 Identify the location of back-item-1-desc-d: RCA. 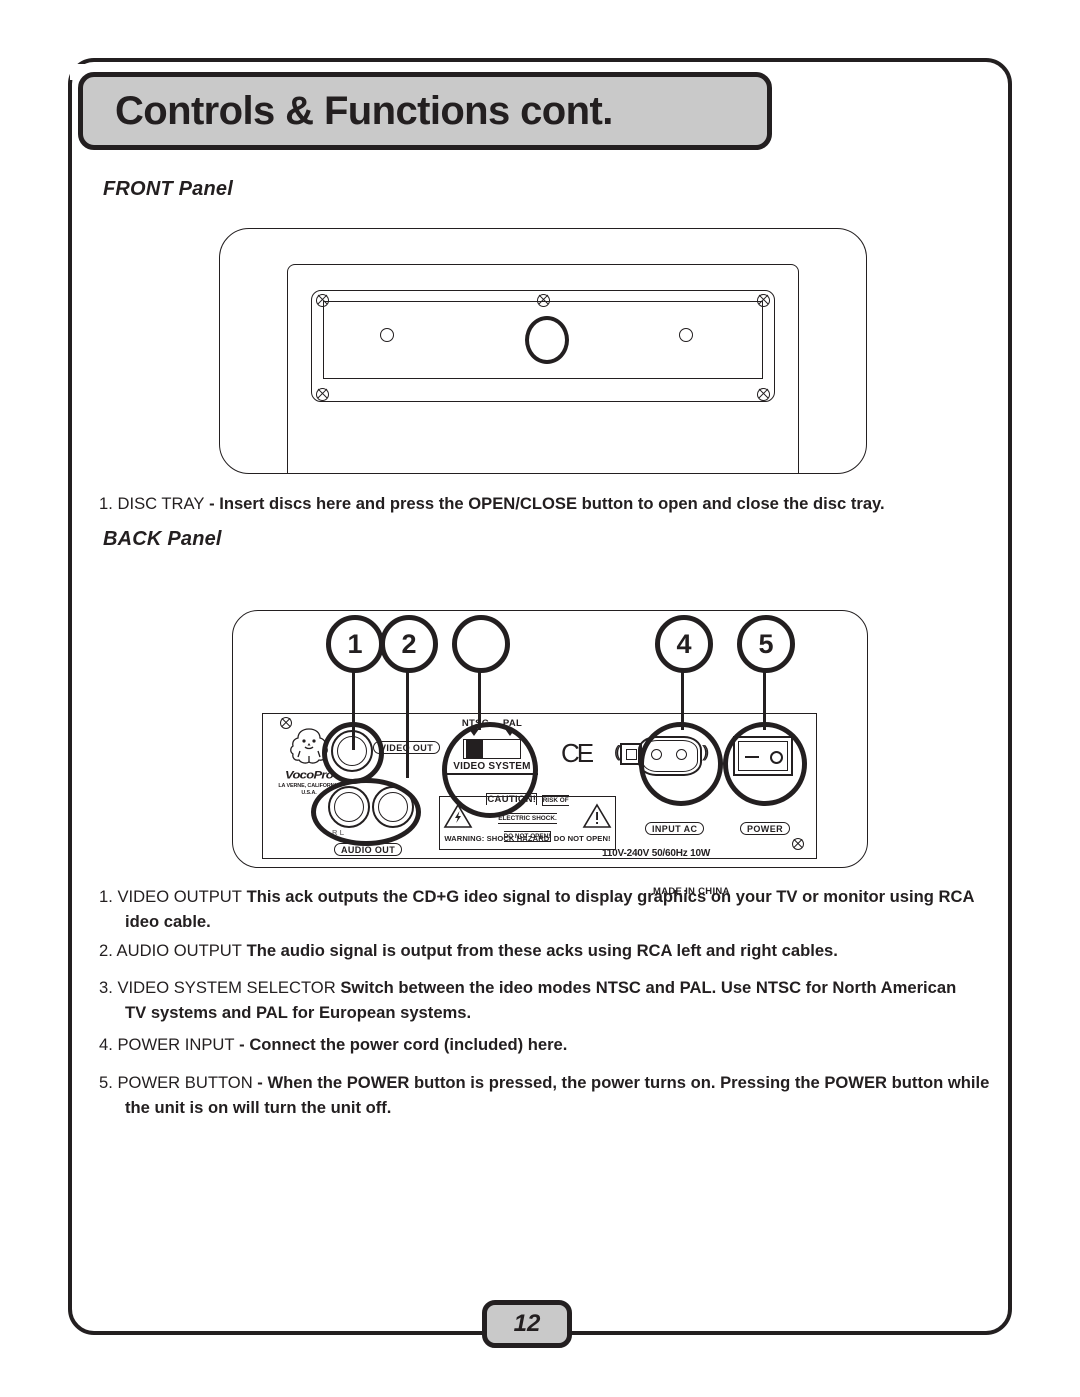
(956, 896).